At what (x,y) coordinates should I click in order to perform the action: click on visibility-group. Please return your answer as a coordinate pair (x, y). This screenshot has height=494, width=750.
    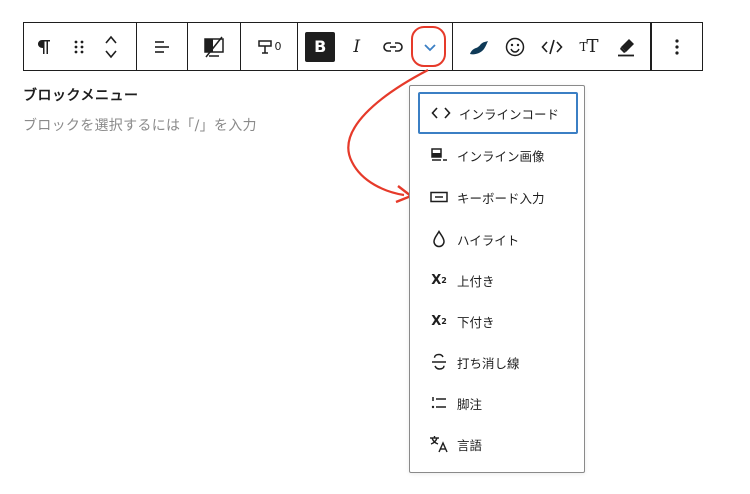
    Looking at the image, I should click on (214, 46).